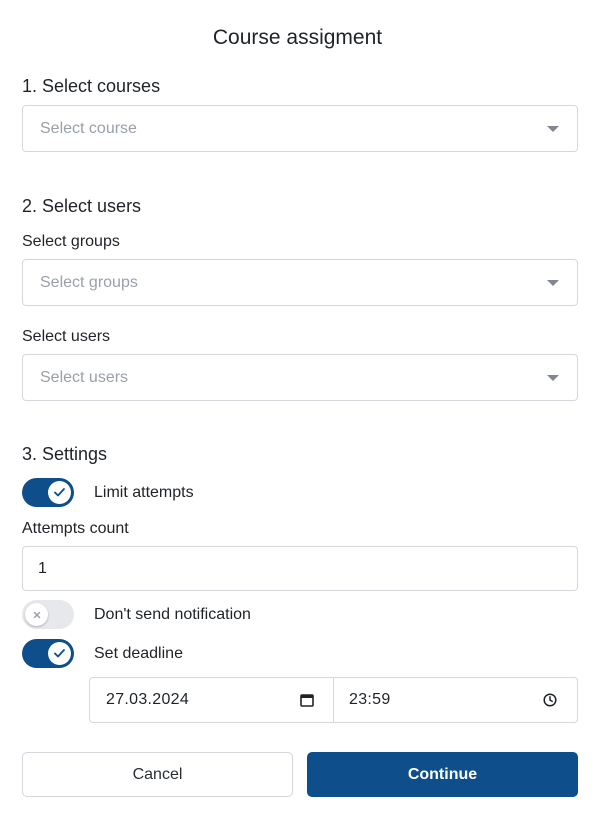 Image resolution: width=595 pixels, height=817 pixels. I want to click on dont-send-notification-label: Don't send notification, so click(172, 614).